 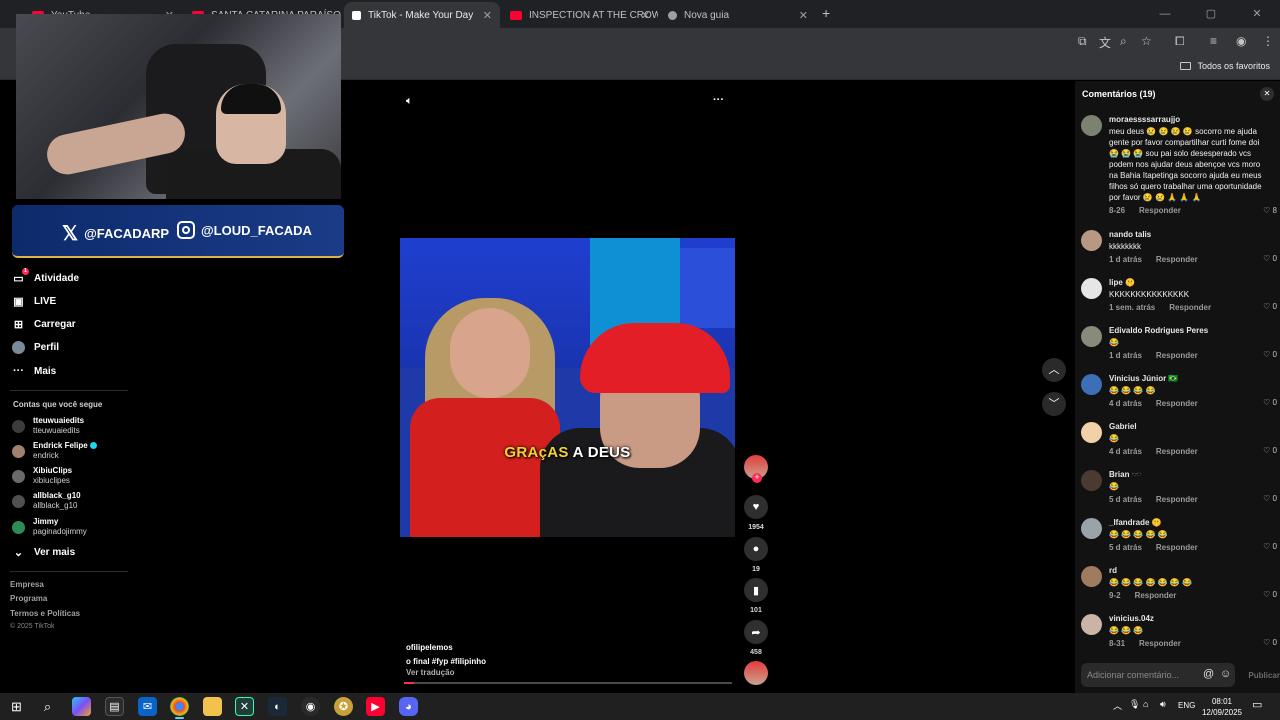 What do you see at coordinates (1225, 66) in the screenshot?
I see `all-bookmarks-folder: Todos os favoritos` at bounding box center [1225, 66].